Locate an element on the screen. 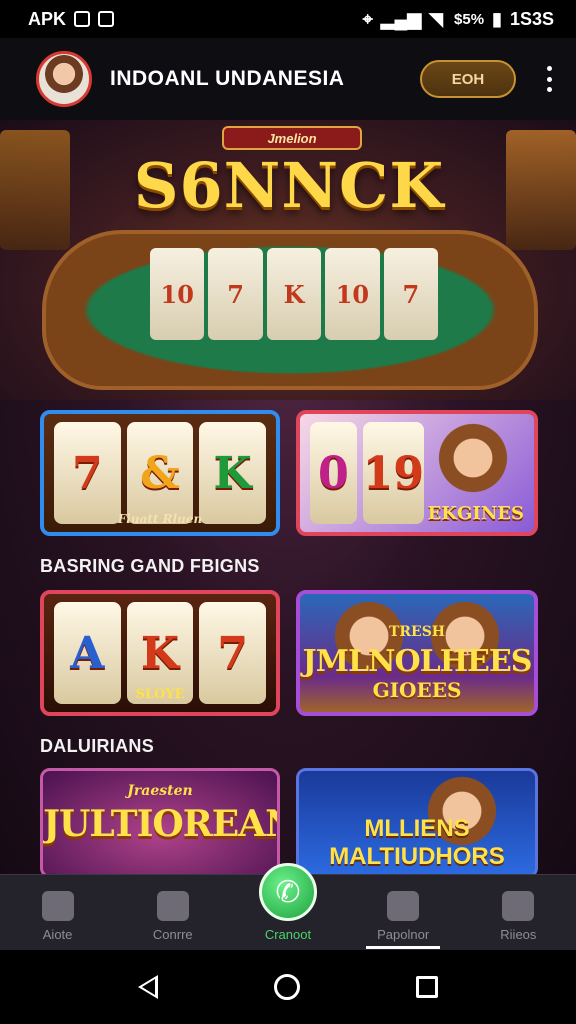 The width and height of the screenshot is (576, 1024). nav-item-contact: ✆ Cranoot is located at coordinates (288, 902).